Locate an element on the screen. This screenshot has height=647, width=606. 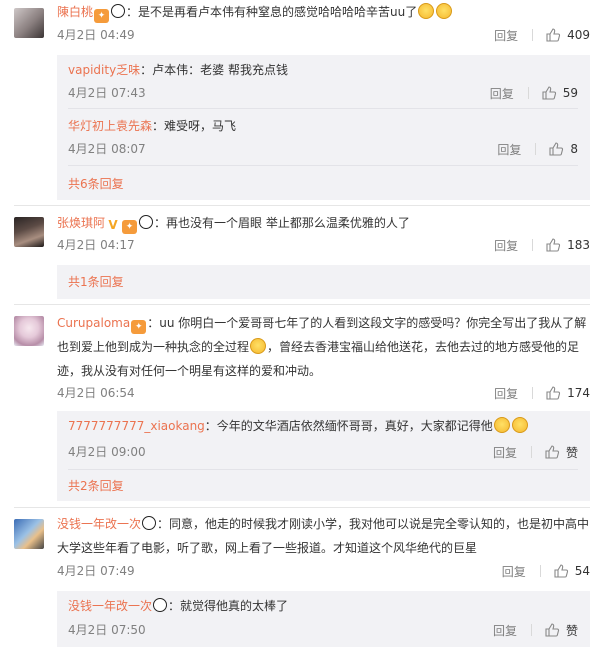
reply-body: ：今年的文华酒店依然缅怀哥哥，真好，大家都记得他 is located at coordinates (348, 426).